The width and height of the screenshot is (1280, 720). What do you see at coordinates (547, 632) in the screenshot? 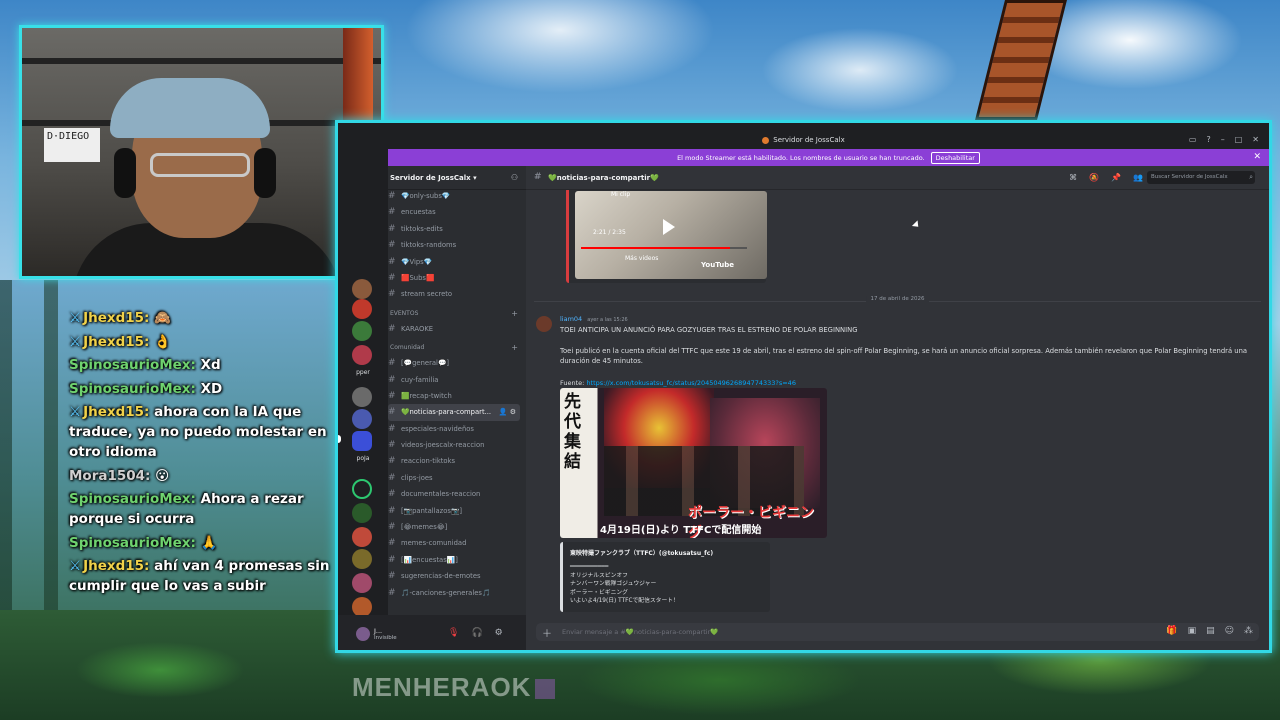
I see `attach-icon: ＋` at bounding box center [547, 632].